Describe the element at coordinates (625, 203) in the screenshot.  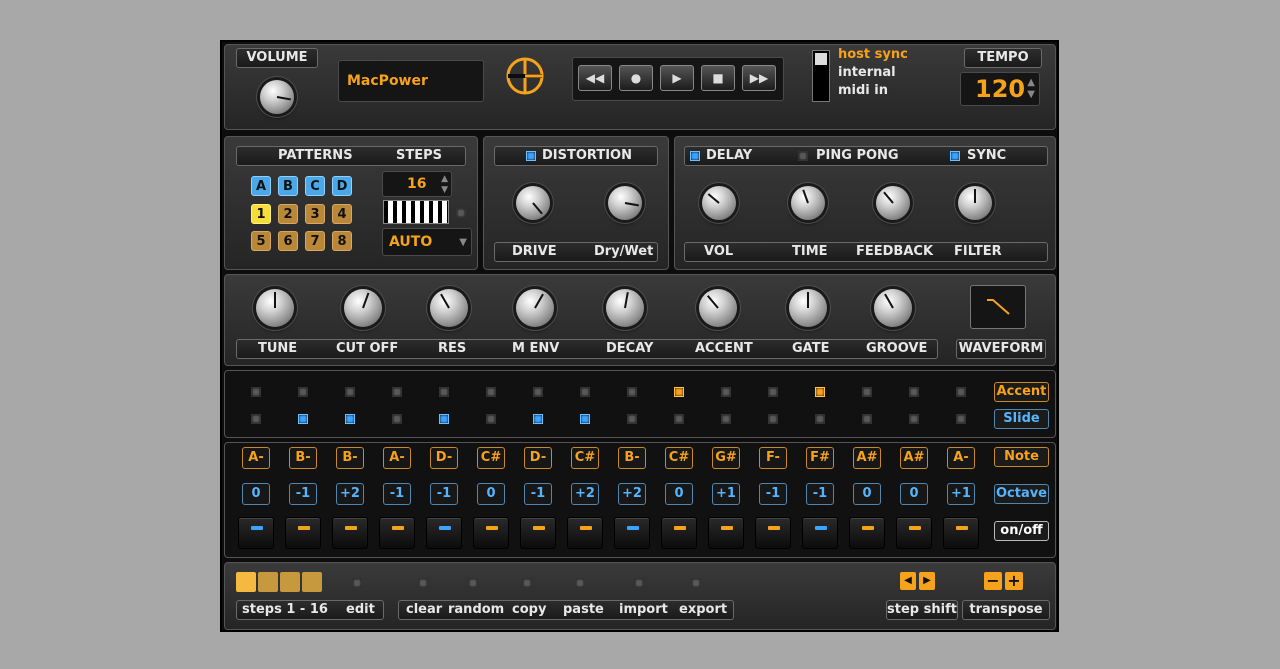
I see `drywet-knob` at that location.